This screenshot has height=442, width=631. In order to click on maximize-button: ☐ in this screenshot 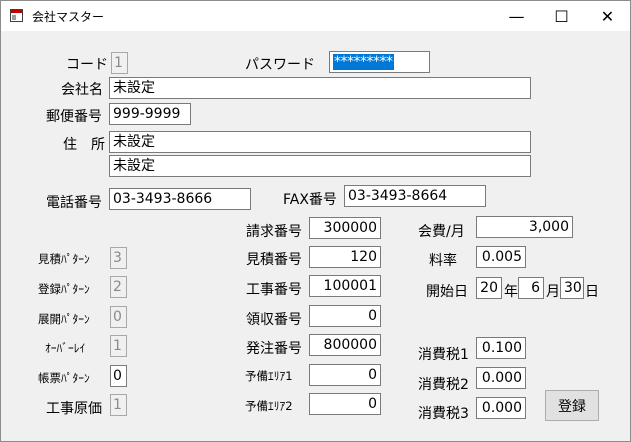, I will do `click(561, 16)`.